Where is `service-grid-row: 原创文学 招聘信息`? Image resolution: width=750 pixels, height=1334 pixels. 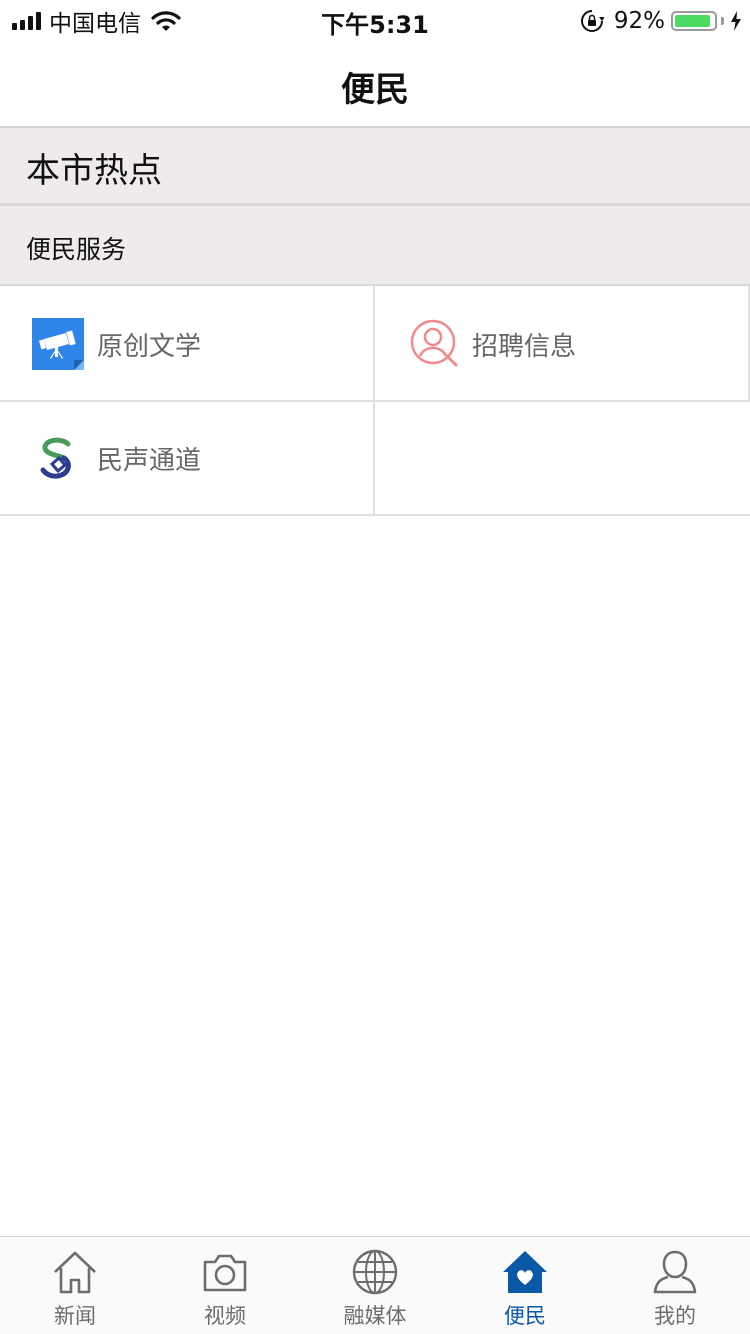 service-grid-row: 原创文学 招聘信息 is located at coordinates (375, 344).